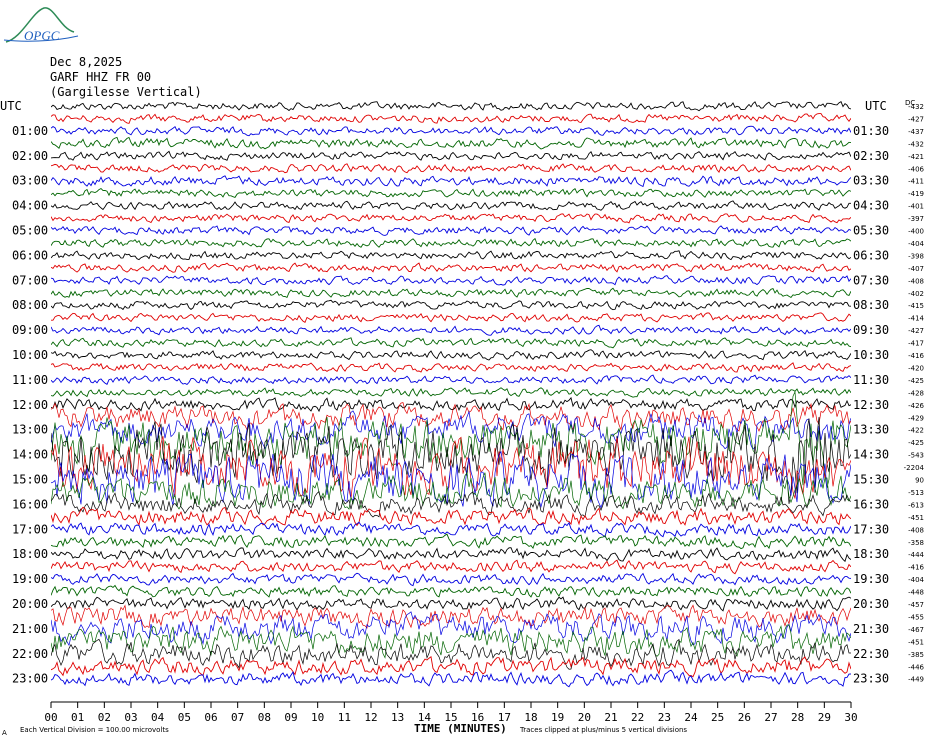 The image size is (930, 744). I want to click on right-hour-label: 04:30, so click(871, 206).